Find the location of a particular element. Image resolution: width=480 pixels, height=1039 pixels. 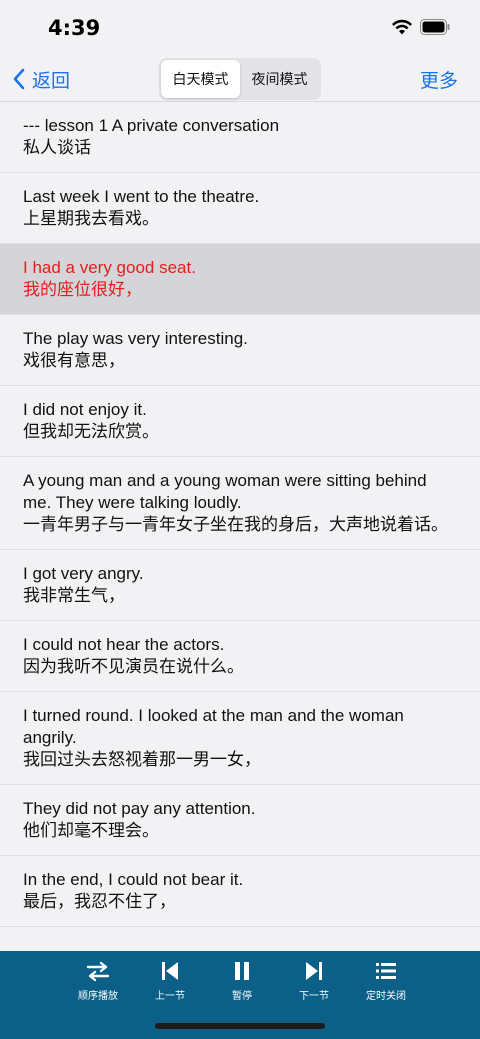

sentence-row: The play was very interesting. 戏很有意思， is located at coordinates (240, 350).